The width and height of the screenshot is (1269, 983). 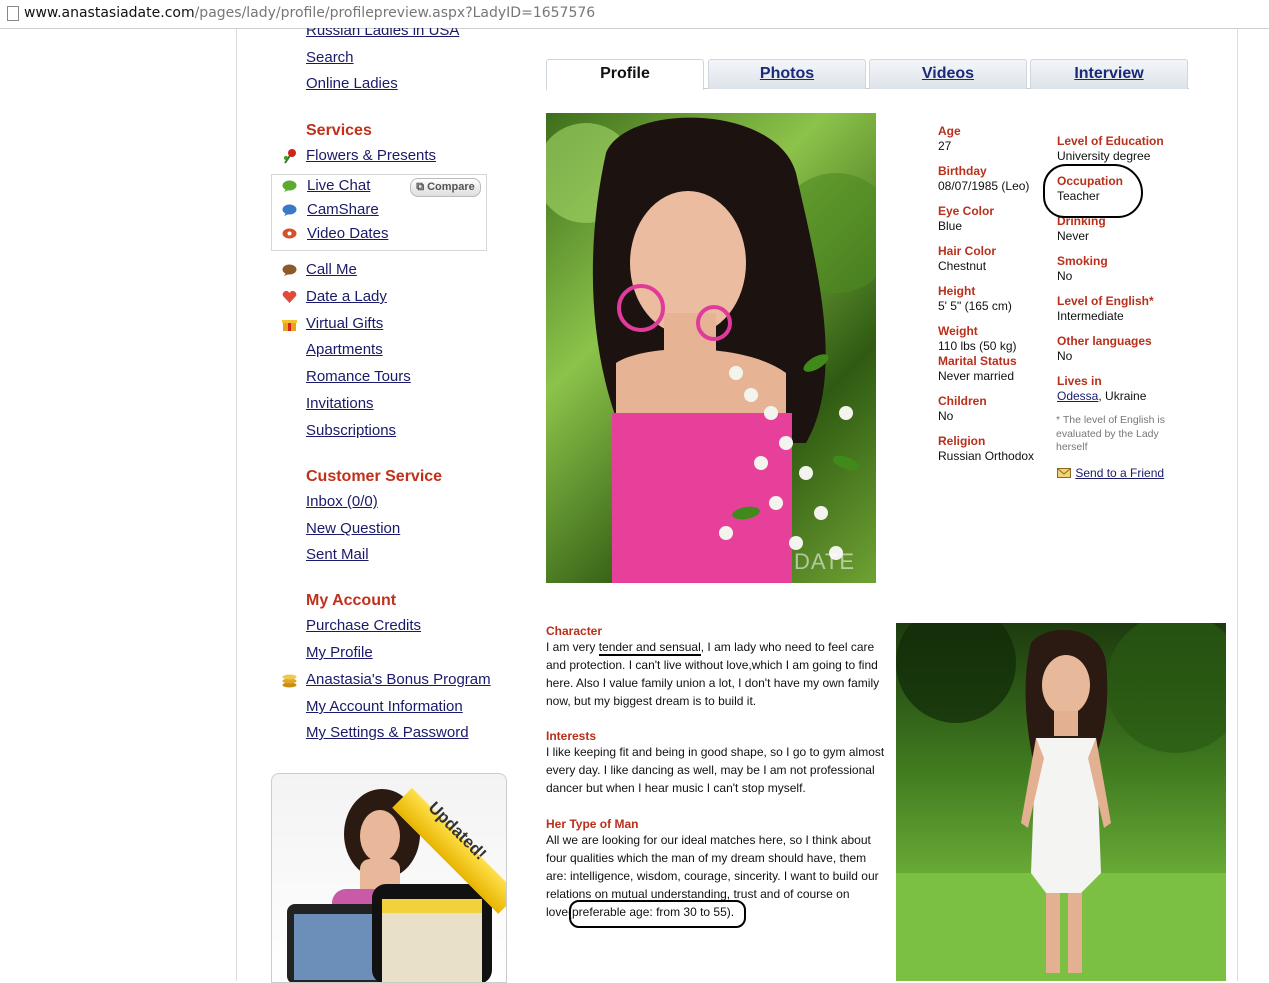 I want to click on tab-profile: Profile, so click(x=625, y=74).